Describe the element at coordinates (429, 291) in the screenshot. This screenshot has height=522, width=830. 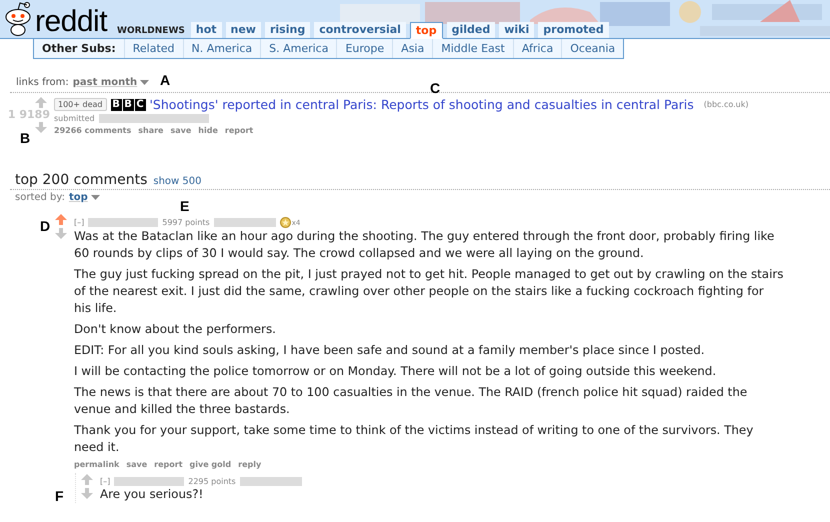
I see `comment-text: The guy just fucking spread on the pit, I just prayed not to get hit. People managed to get out by crawling on the stairs of the nearest exit. I just did the same, crawling over other people on the stairs like a fucking cockroach fighting for his life.` at that location.